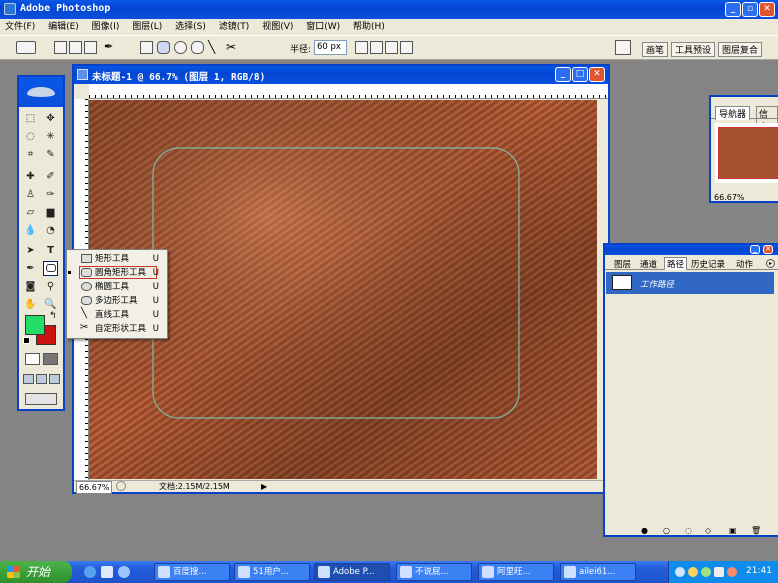  What do you see at coordinates (733, 9) in the screenshot?
I see `minimize-button: _` at bounding box center [733, 9].